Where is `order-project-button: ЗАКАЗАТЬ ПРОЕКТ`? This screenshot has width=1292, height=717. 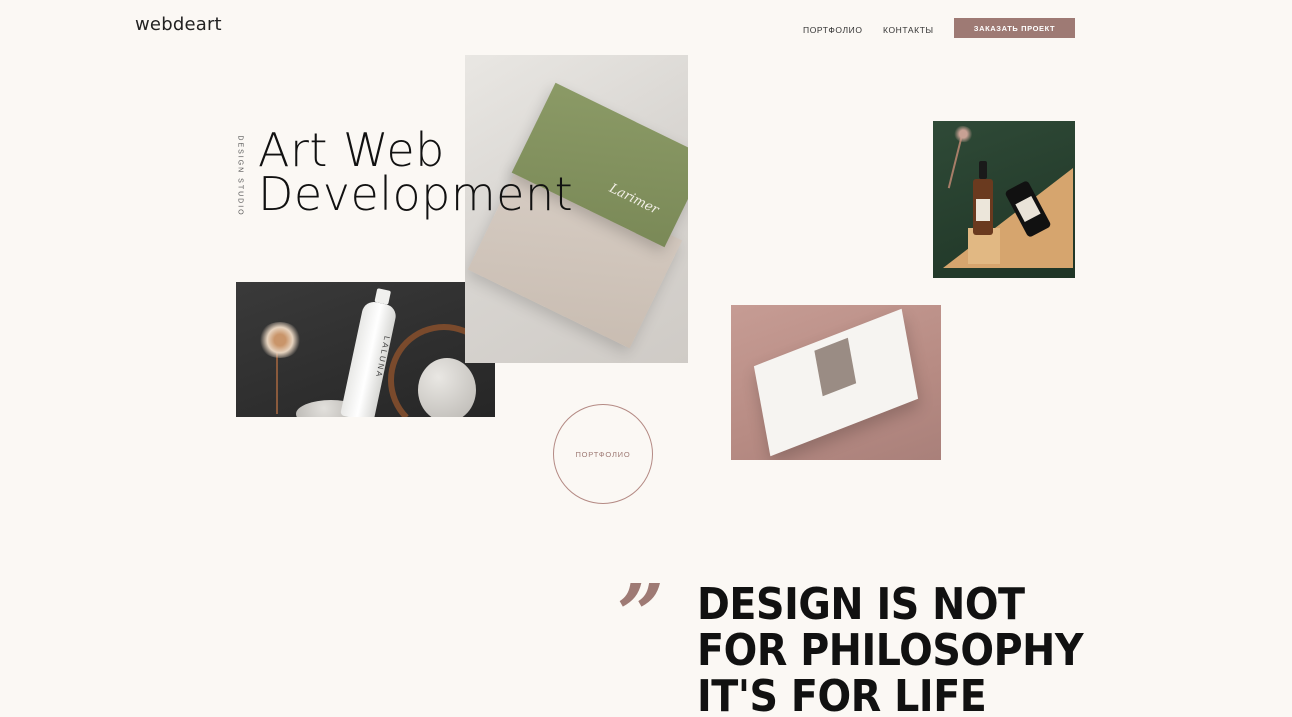 order-project-button: ЗАКАЗАТЬ ПРОЕКТ is located at coordinates (1014, 28).